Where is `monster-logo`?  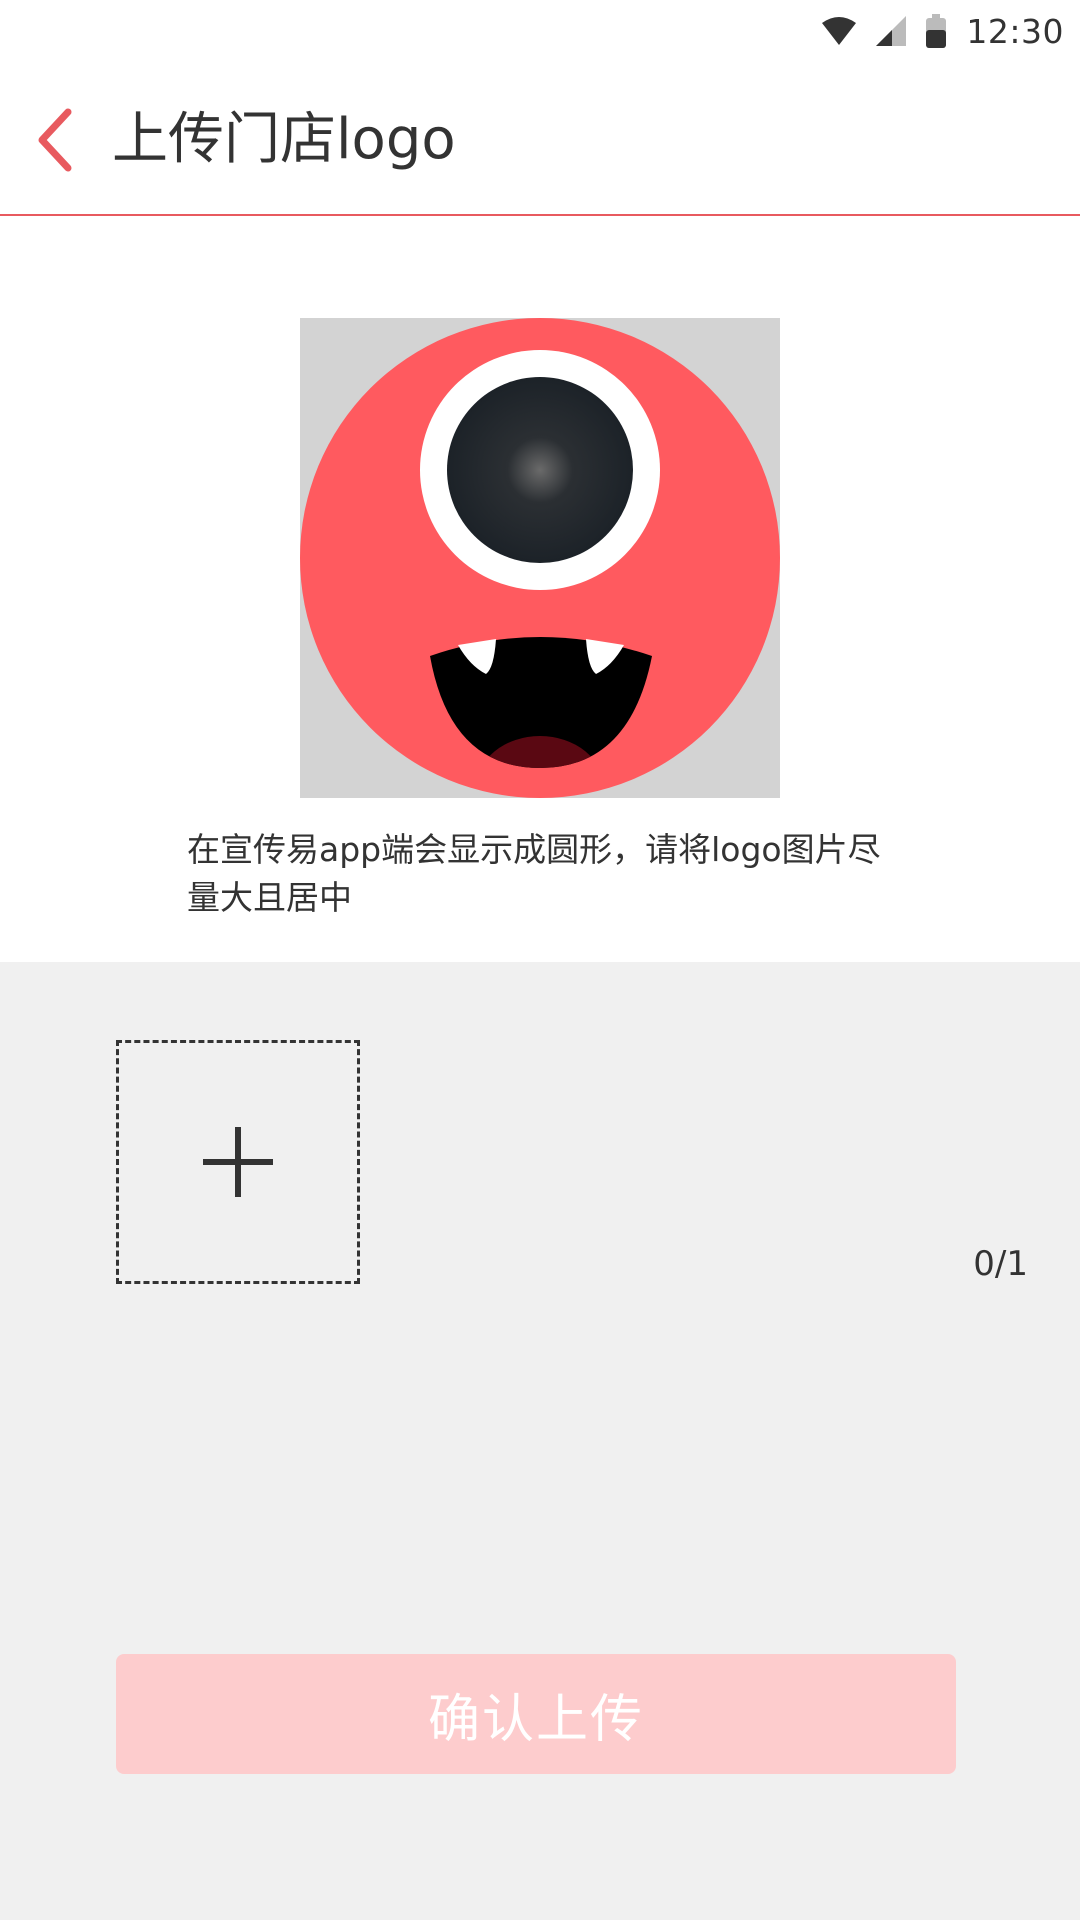 monster-logo is located at coordinates (540, 558).